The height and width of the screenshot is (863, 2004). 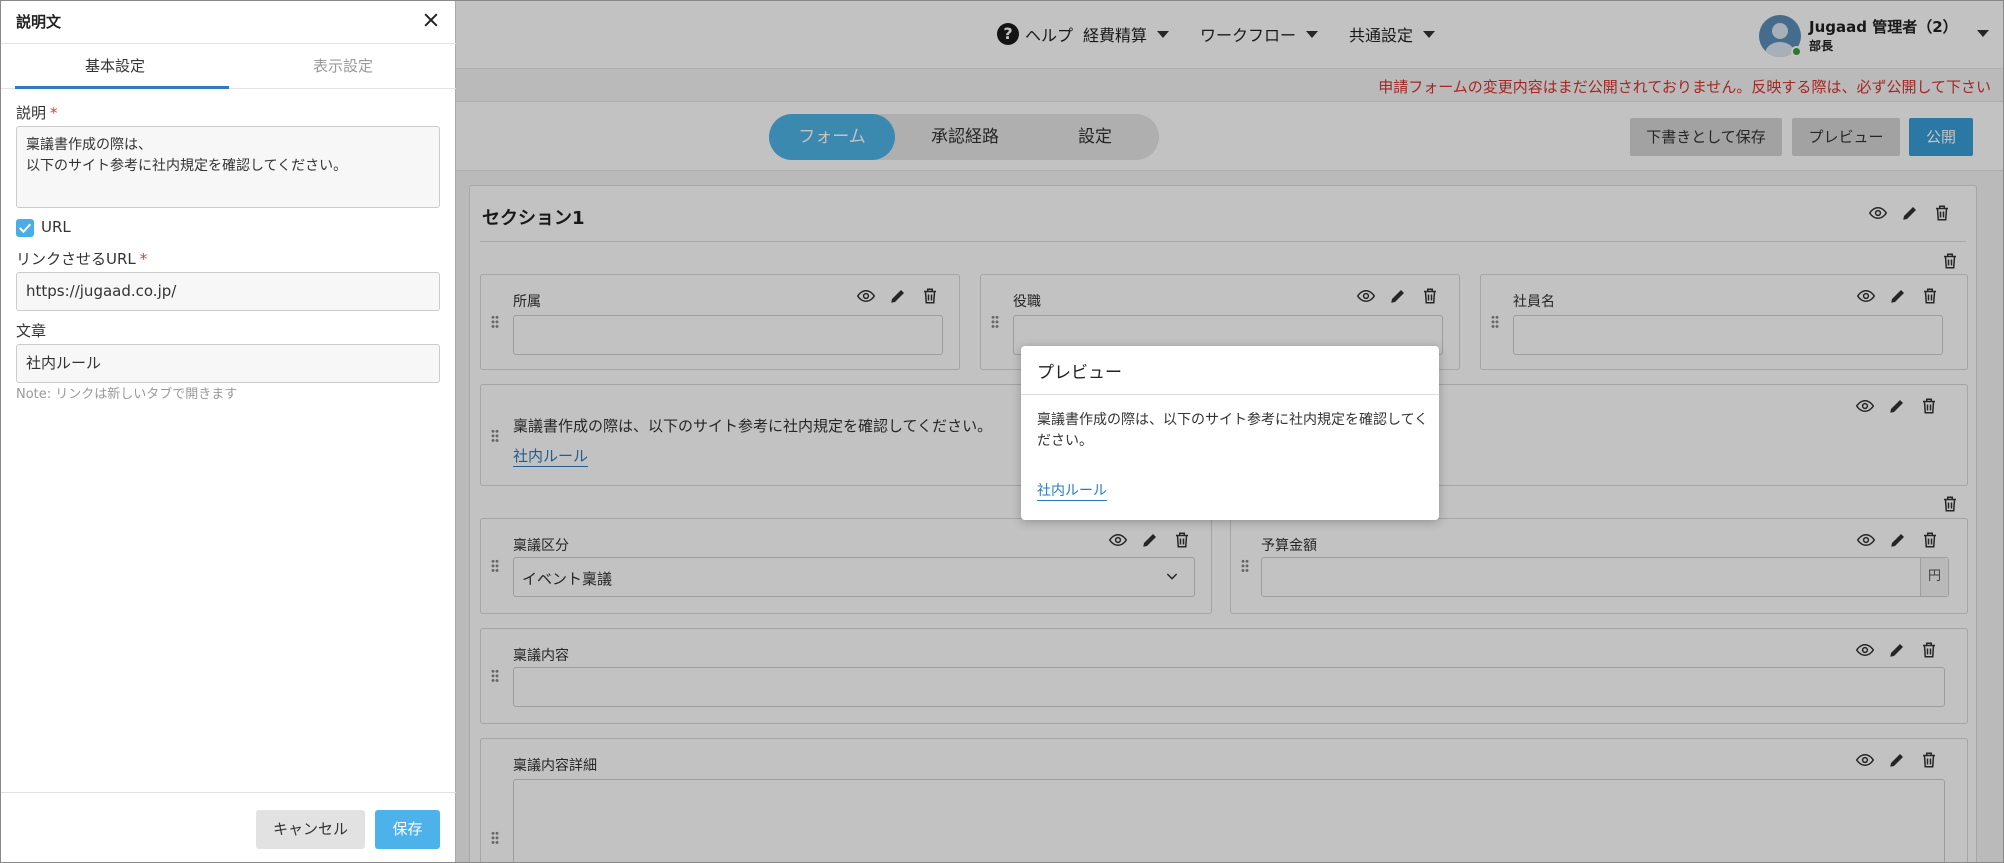 I want to click on tab-basic-settings: 基本設定, so click(x=115, y=66).